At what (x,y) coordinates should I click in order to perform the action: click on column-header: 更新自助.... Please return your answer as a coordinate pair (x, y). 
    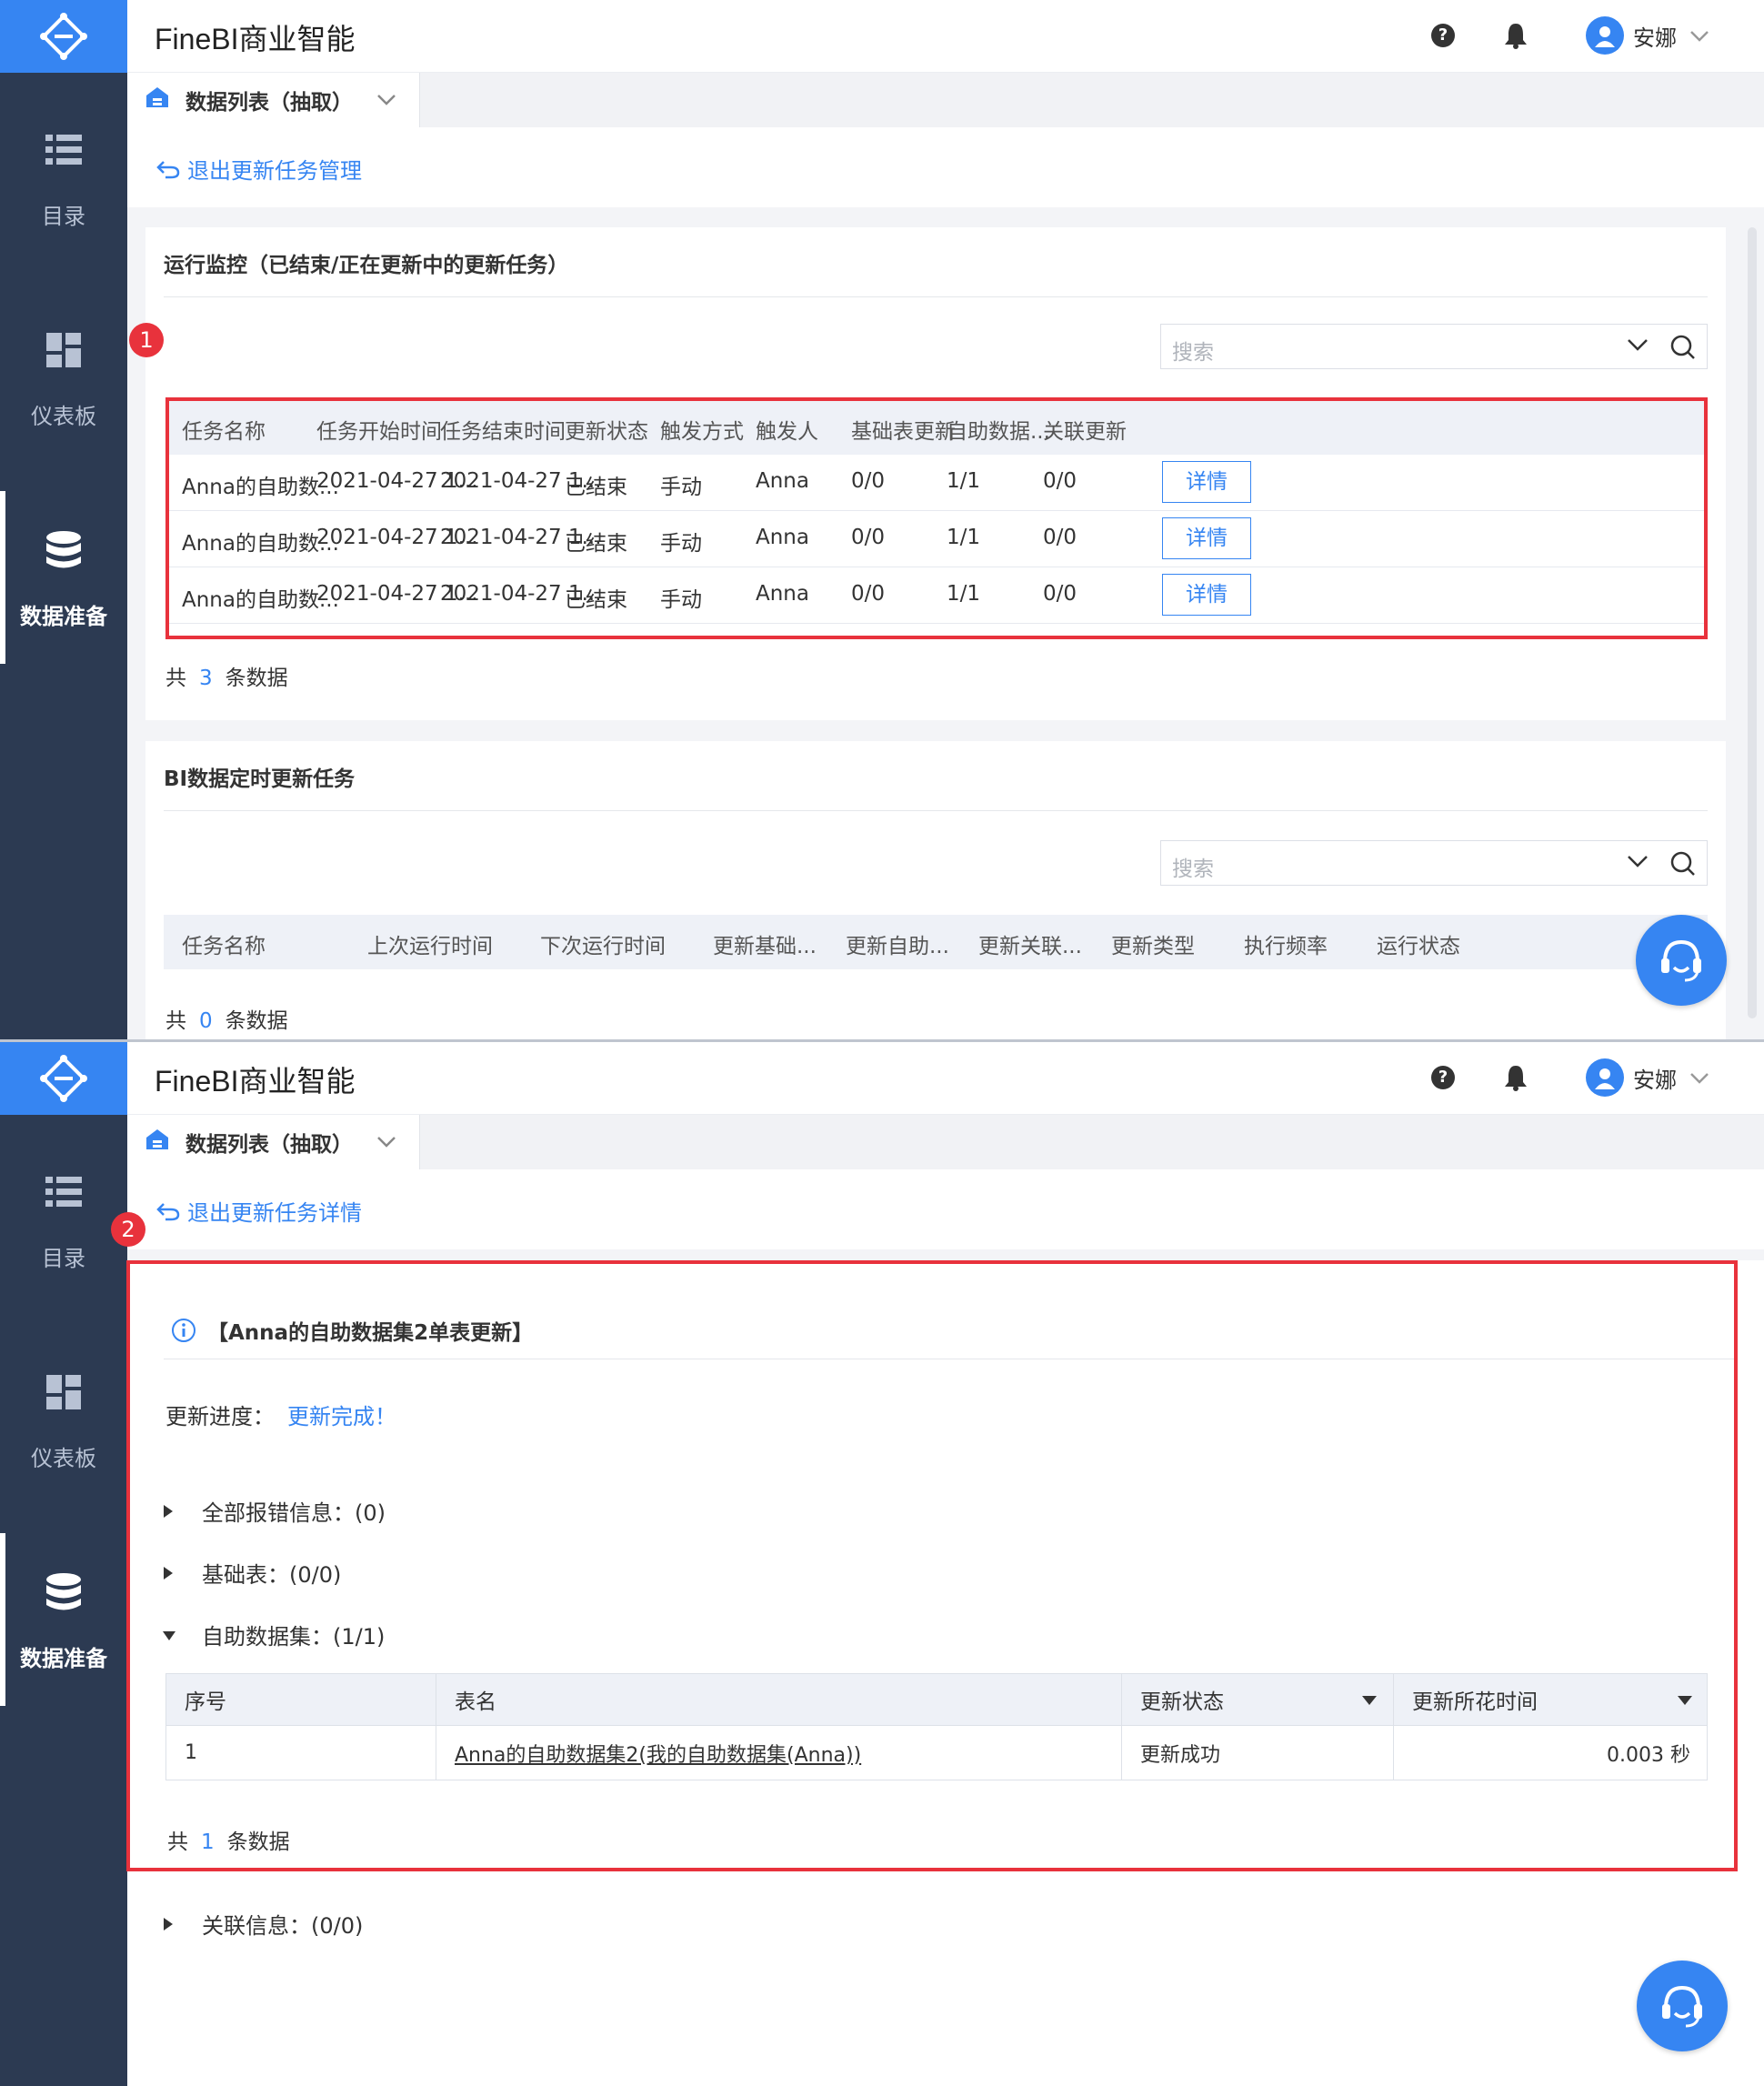
    Looking at the image, I should click on (897, 943).